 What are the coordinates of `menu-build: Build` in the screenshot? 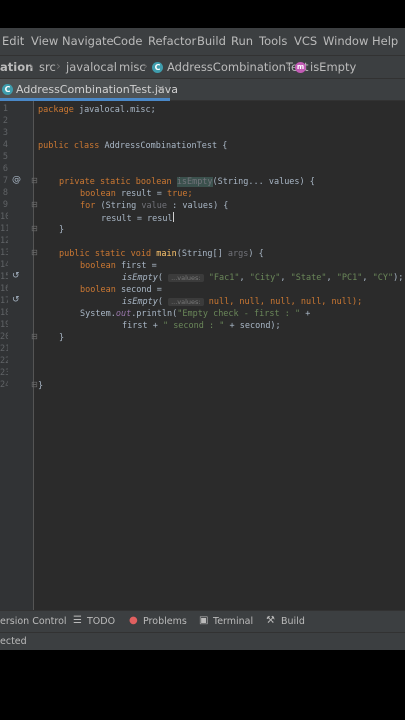 It's located at (211, 41).